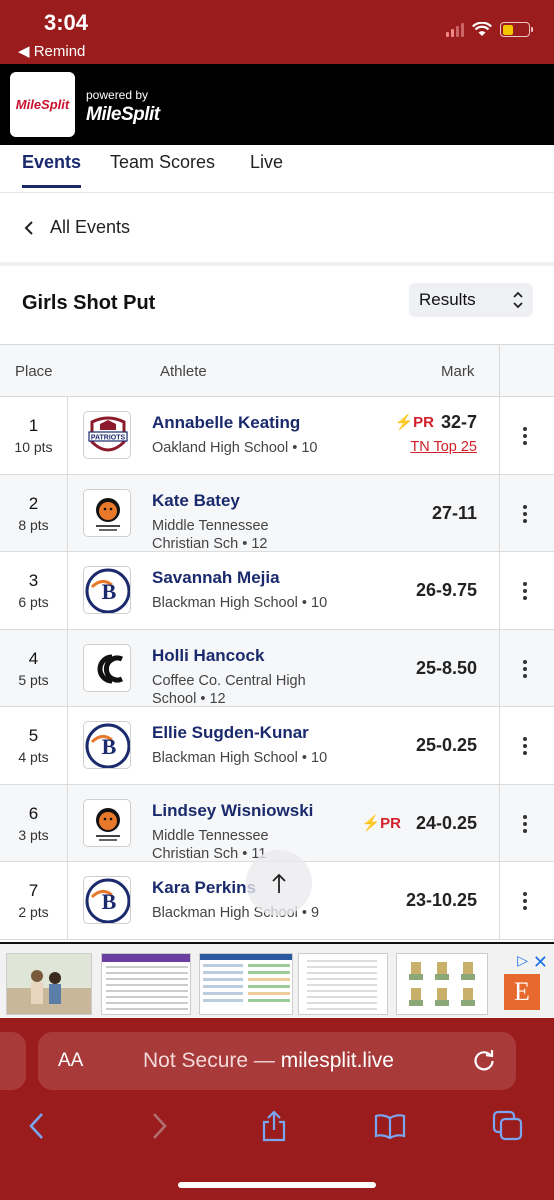 This screenshot has width=554, height=1200. Describe the element at coordinates (236, 913) in the screenshot. I see `athlete-school: Blackman High School • 9` at that location.